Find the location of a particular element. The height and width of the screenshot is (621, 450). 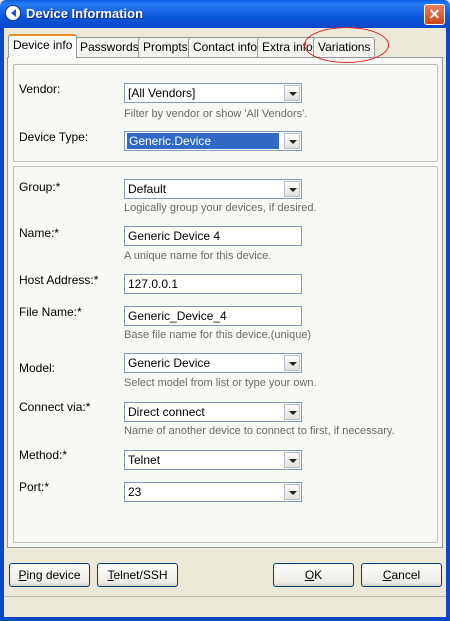

name-input: Generic Device 4 is located at coordinates (213, 236).